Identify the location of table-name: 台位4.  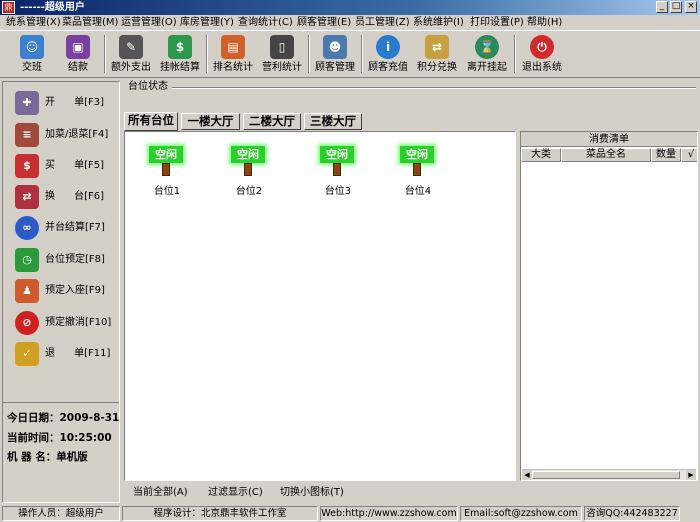
(418, 191).